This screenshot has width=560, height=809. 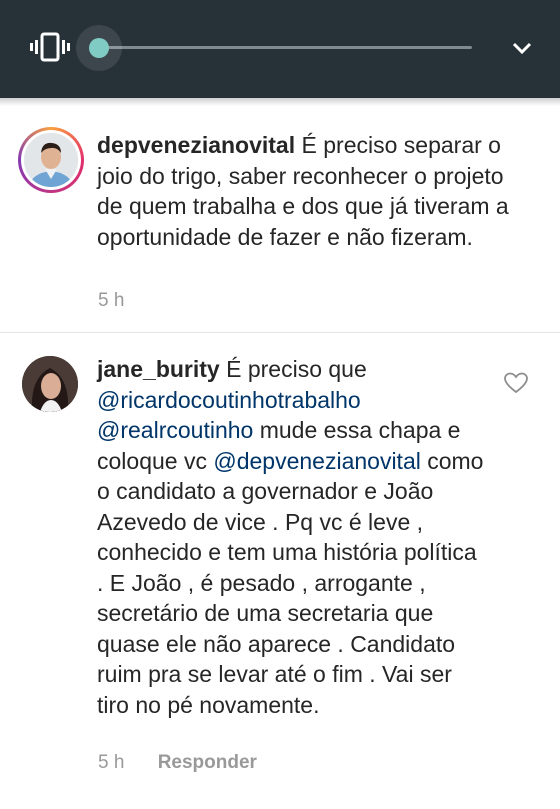 I want to click on volume-panel, so click(x=280, y=49).